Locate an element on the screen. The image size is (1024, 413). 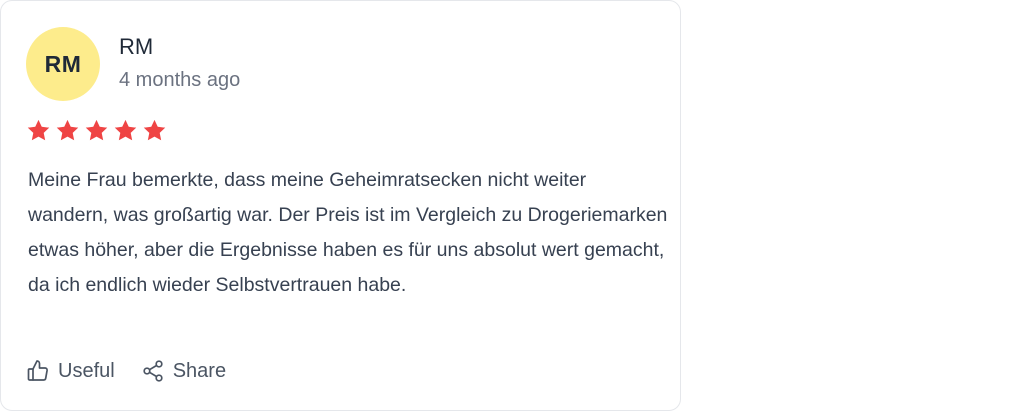
avatar: RM is located at coordinates (63, 64).